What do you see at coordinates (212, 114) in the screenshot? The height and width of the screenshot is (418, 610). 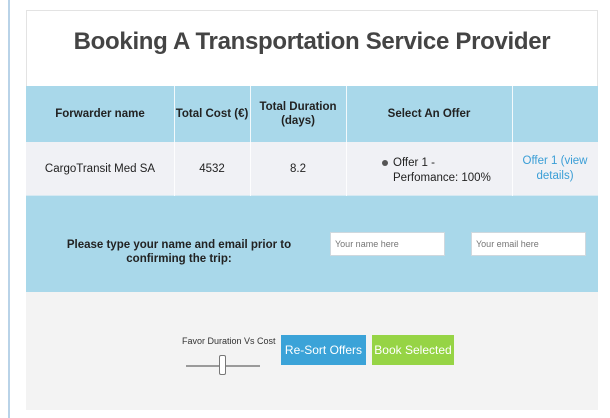 I see `header-total-cost: Total Cost (€)` at bounding box center [212, 114].